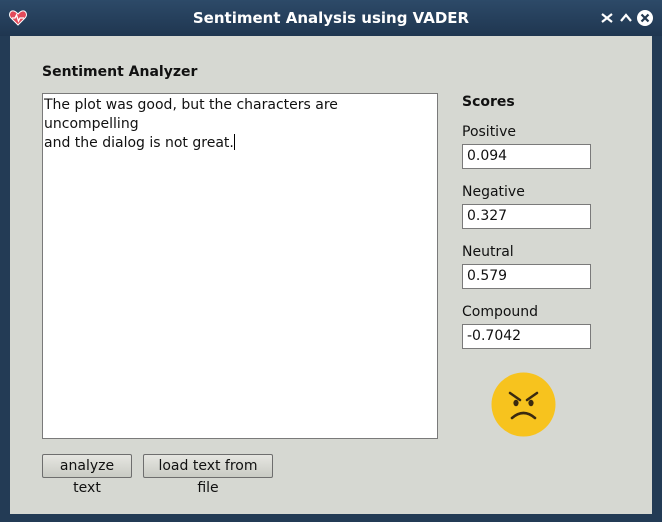 This screenshot has width=662, height=522. I want to click on scores-heading: Scores, so click(488, 102).